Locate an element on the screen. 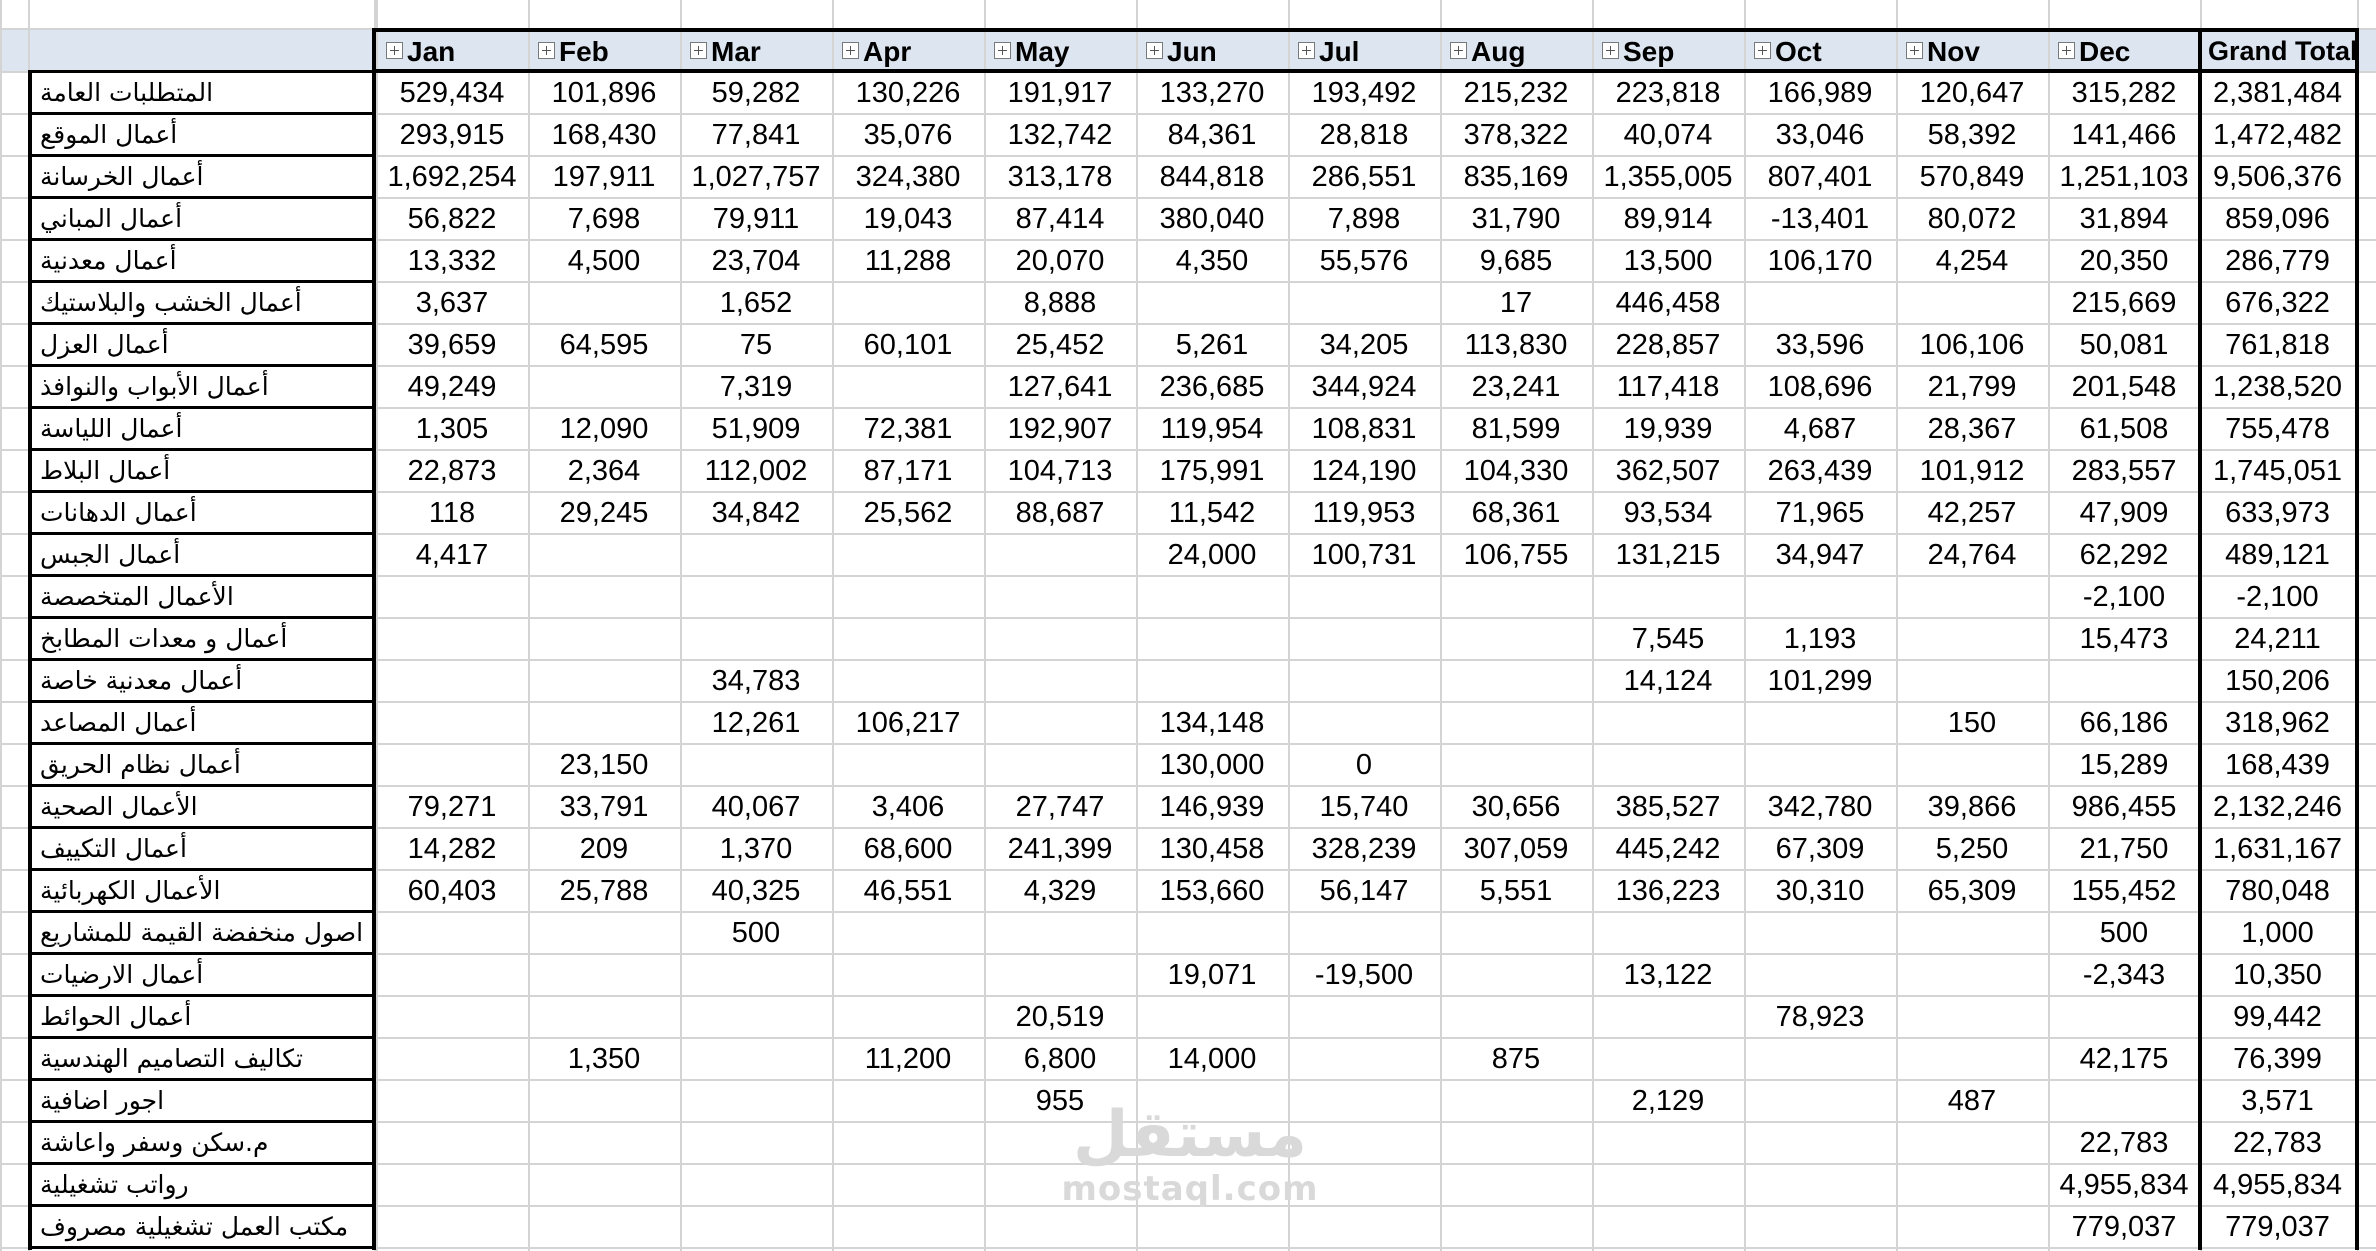  value-cell-oct: 34,947 is located at coordinates (1820, 555).